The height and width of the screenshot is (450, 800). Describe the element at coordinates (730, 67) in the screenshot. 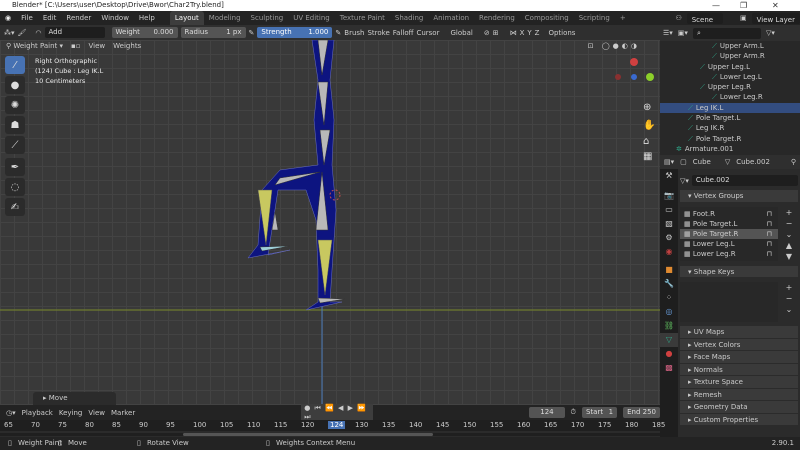

I see `outliner-item: ⟋ Upper Leg.L` at that location.